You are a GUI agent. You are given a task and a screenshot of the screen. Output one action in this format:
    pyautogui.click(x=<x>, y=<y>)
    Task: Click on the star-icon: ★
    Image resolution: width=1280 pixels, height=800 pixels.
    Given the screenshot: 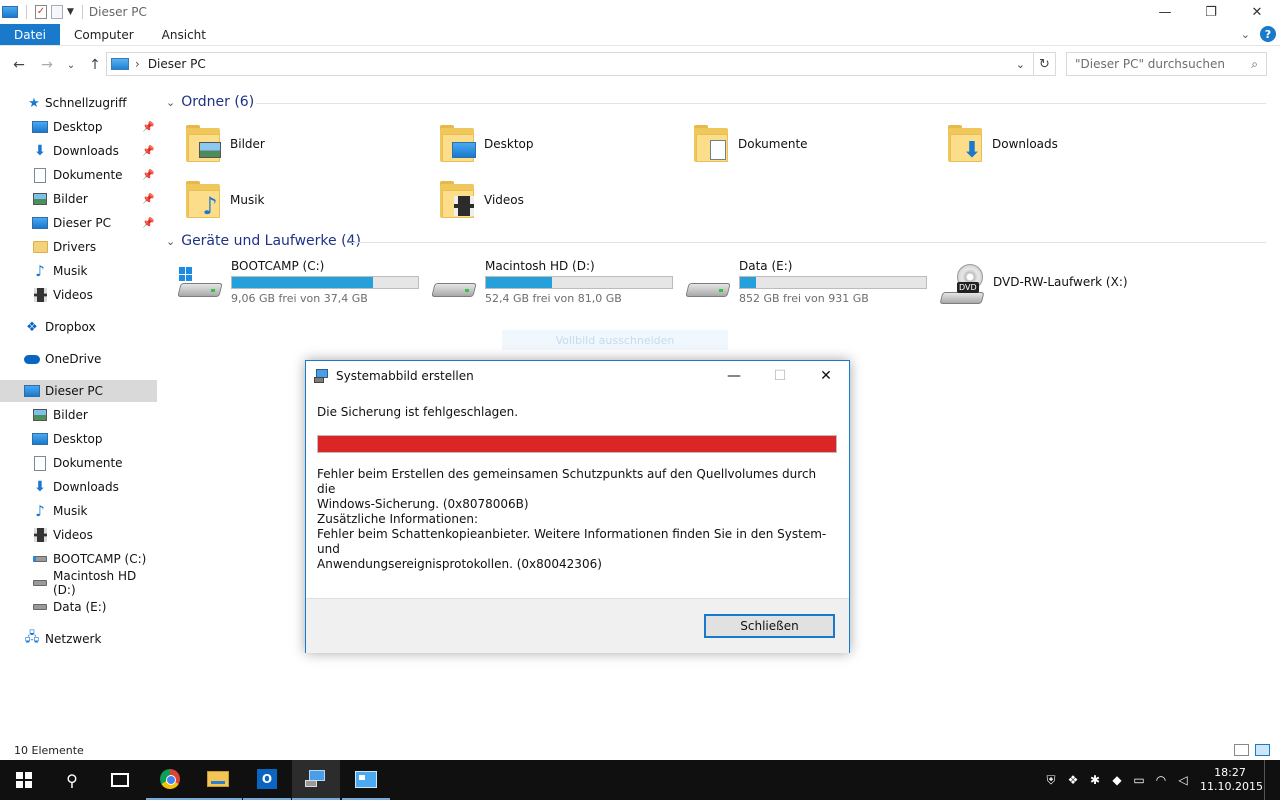 What is the action you would take?
    pyautogui.click(x=34, y=103)
    